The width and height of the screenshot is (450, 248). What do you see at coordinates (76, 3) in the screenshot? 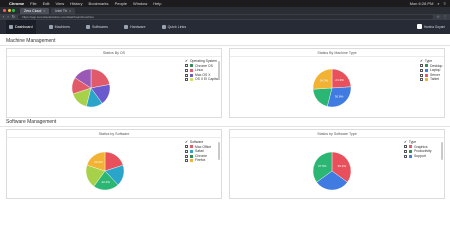
I see `menu-history: History` at bounding box center [76, 3].